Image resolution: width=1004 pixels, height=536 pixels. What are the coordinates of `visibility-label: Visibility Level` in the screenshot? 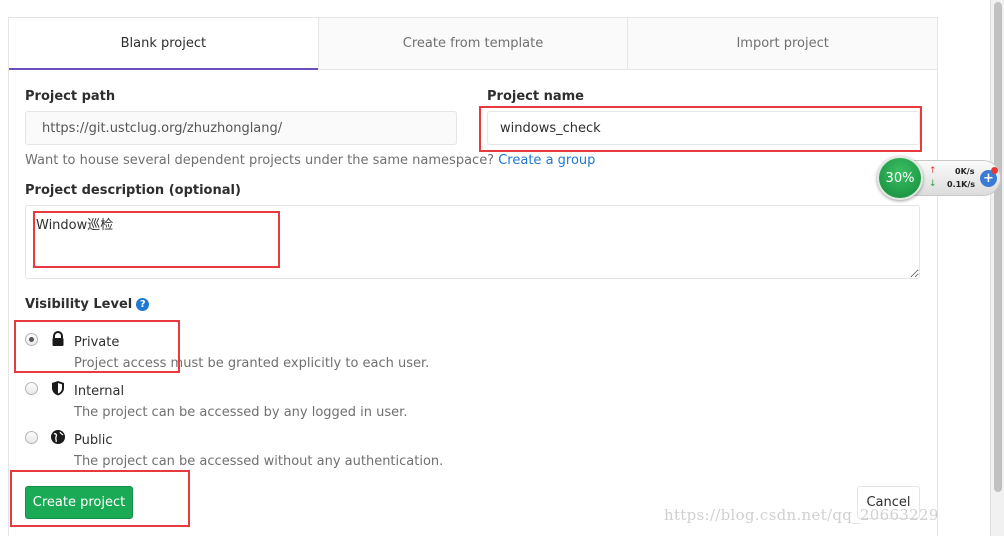 It's located at (79, 304).